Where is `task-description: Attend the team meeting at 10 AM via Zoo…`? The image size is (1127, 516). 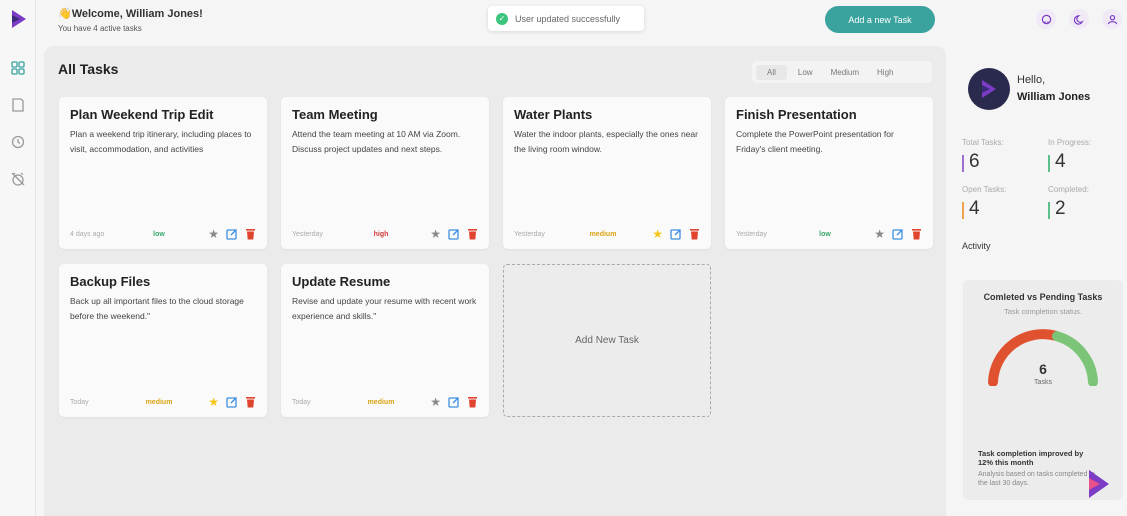 task-description: Attend the team meeting at 10 AM via Zoo… is located at coordinates (376, 141).